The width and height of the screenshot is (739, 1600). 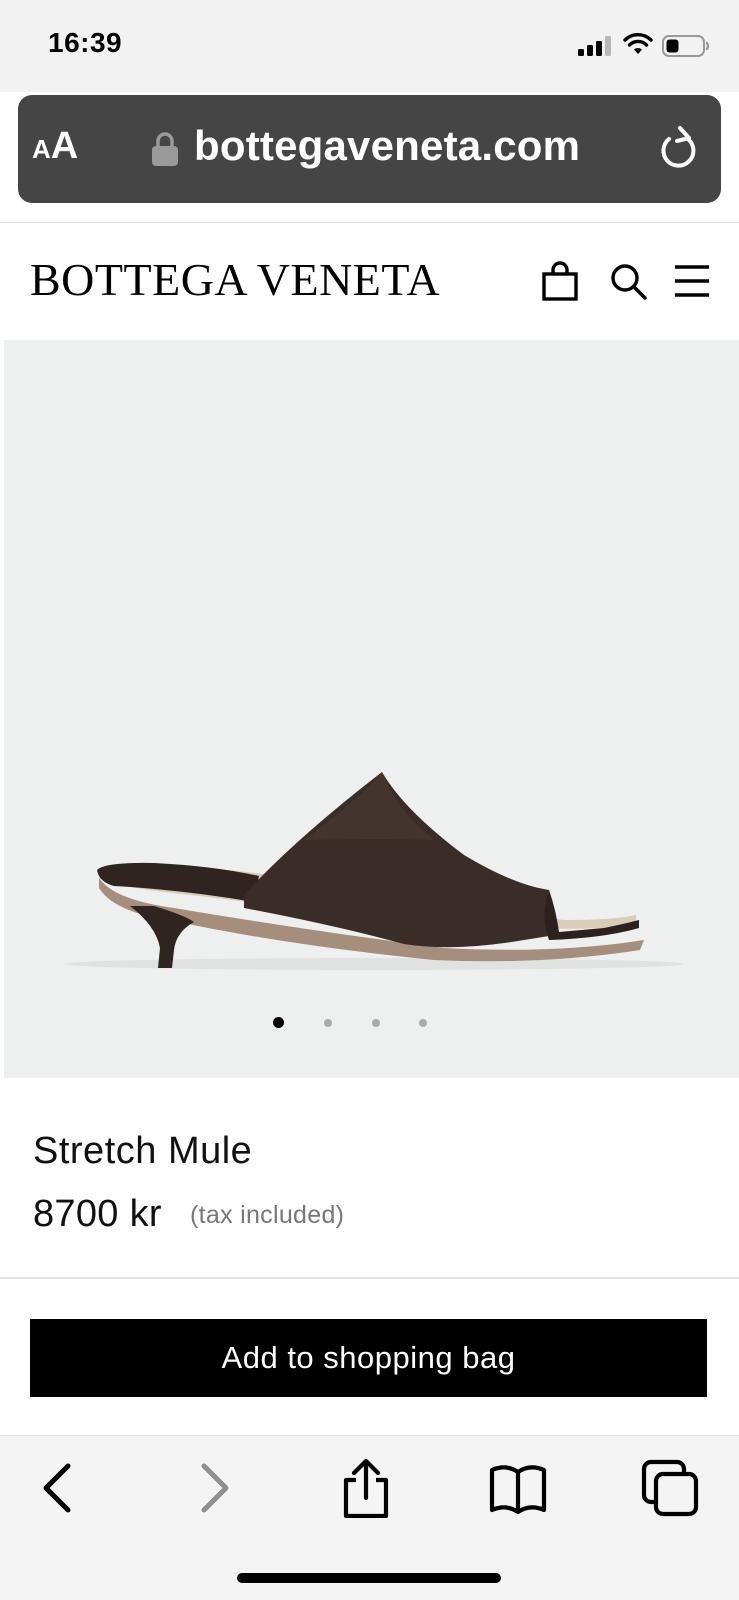 I want to click on shopping-bag-icon, so click(x=560, y=281).